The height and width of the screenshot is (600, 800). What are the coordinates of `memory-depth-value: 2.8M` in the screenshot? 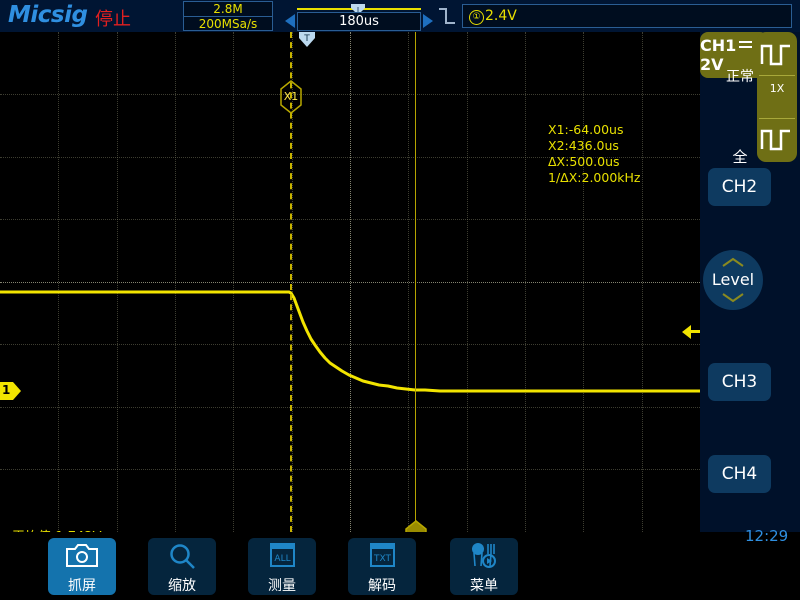 It's located at (228, 9).